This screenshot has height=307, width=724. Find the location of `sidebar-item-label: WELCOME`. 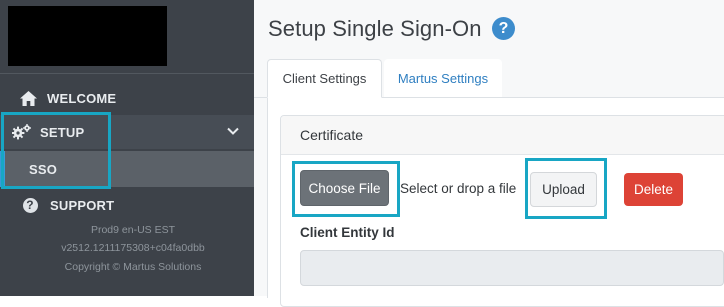

sidebar-item-label: WELCOME is located at coordinates (82, 98).